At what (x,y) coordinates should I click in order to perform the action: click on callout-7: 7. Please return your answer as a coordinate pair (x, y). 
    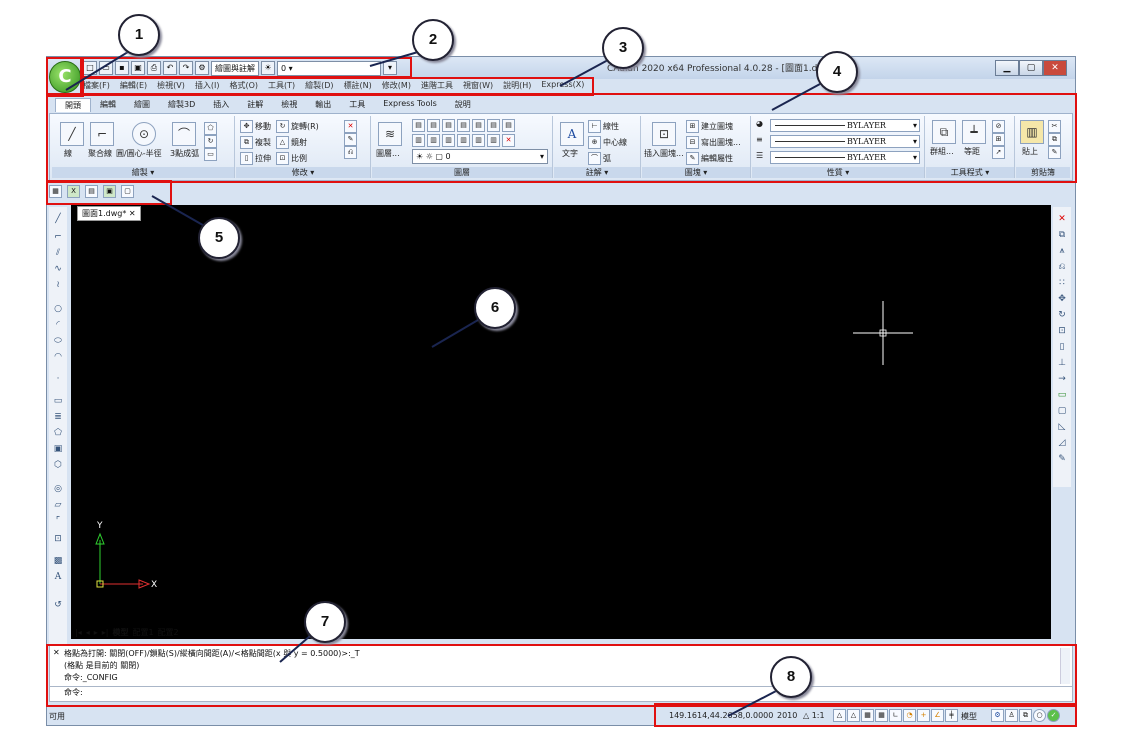
    Looking at the image, I should click on (325, 622).